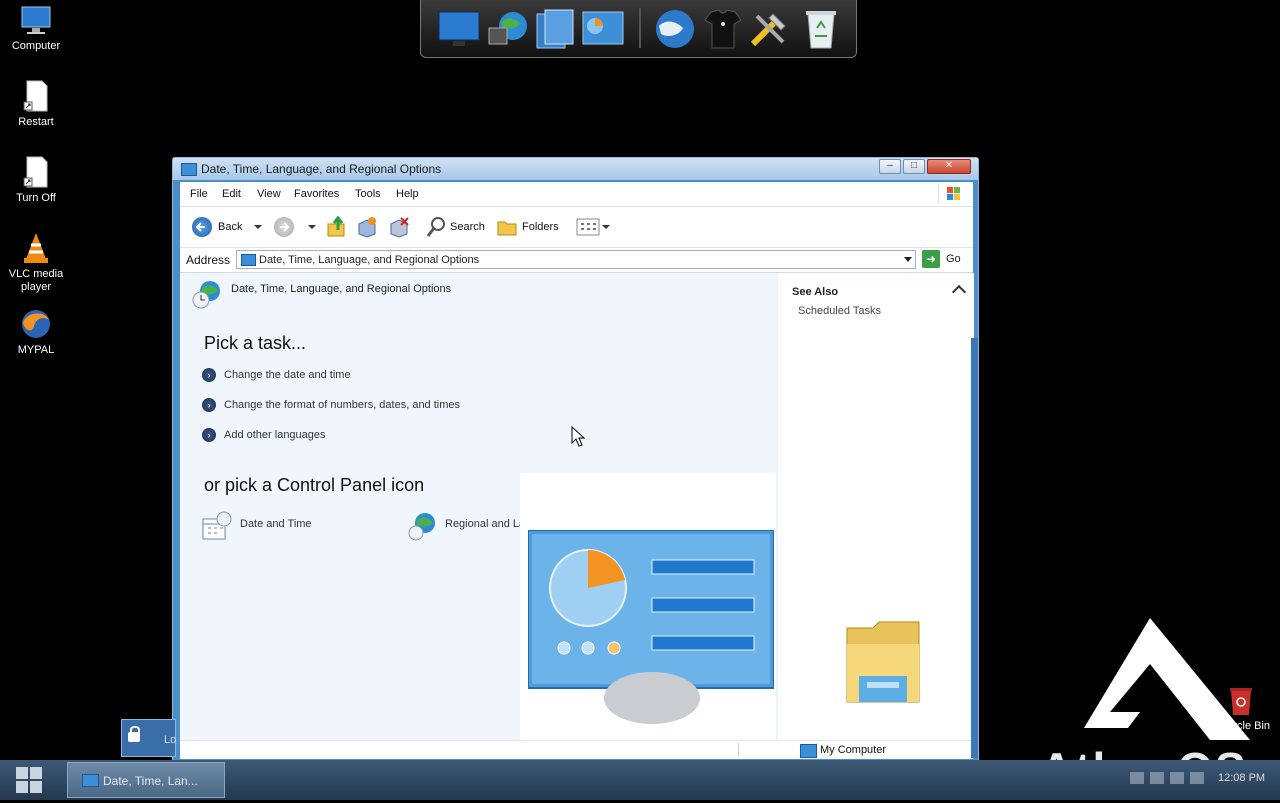 The image size is (1280, 803). I want to click on views-grid-icon, so click(588, 227).